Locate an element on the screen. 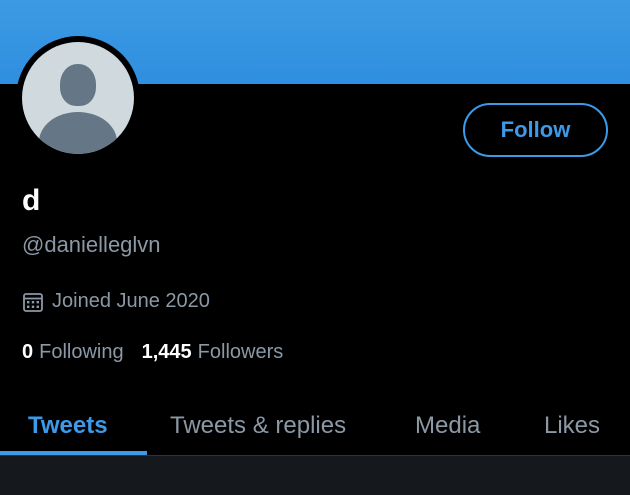  avatar is located at coordinates (78, 98).